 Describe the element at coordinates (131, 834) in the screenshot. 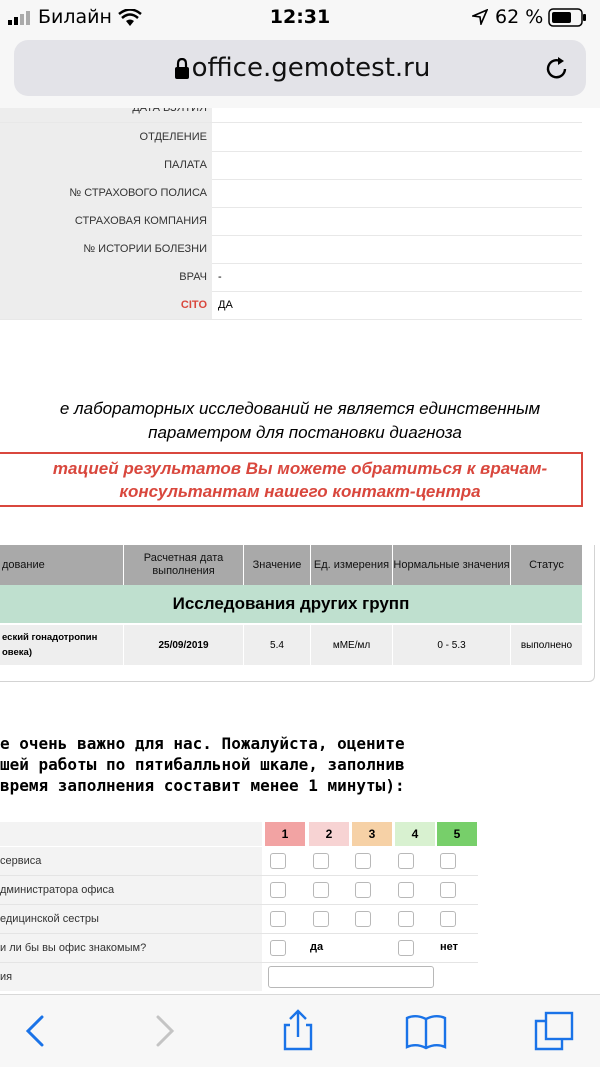

I see `rating-header-spacer` at that location.